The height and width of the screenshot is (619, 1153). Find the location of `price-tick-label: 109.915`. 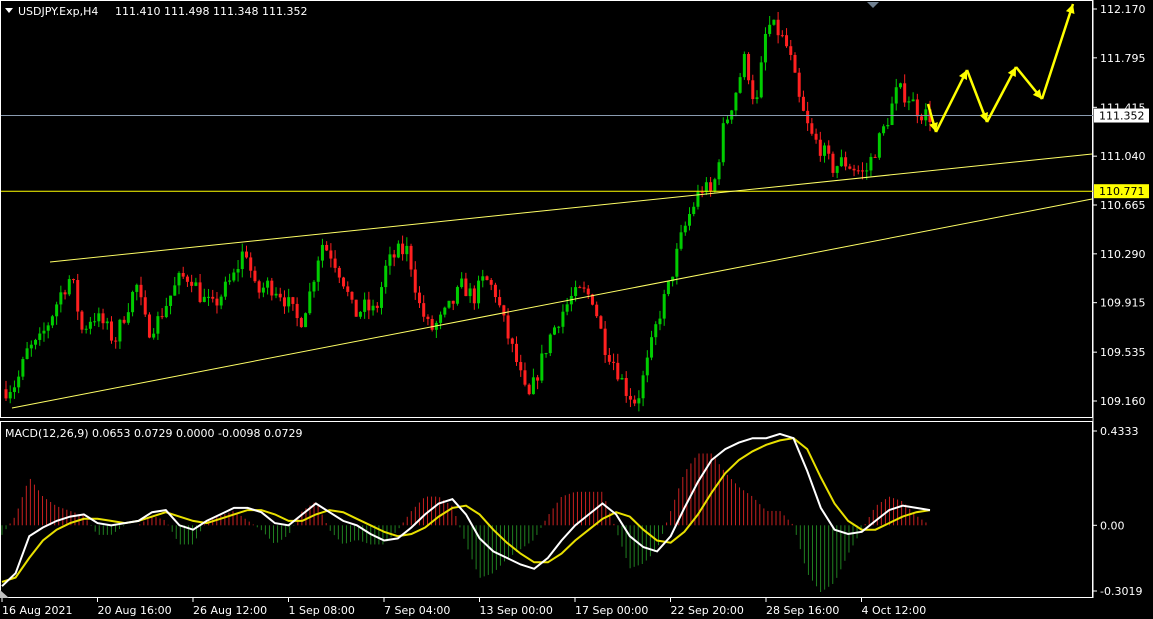

price-tick-label: 109.915 is located at coordinates (1123, 303).